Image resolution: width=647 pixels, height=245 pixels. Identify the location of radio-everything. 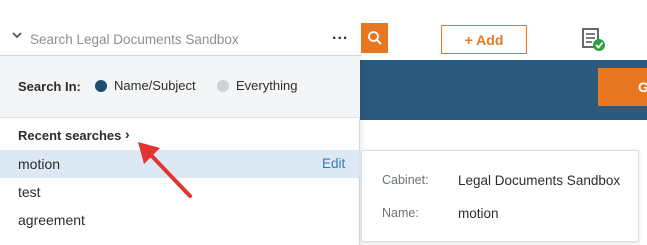
(223, 86).